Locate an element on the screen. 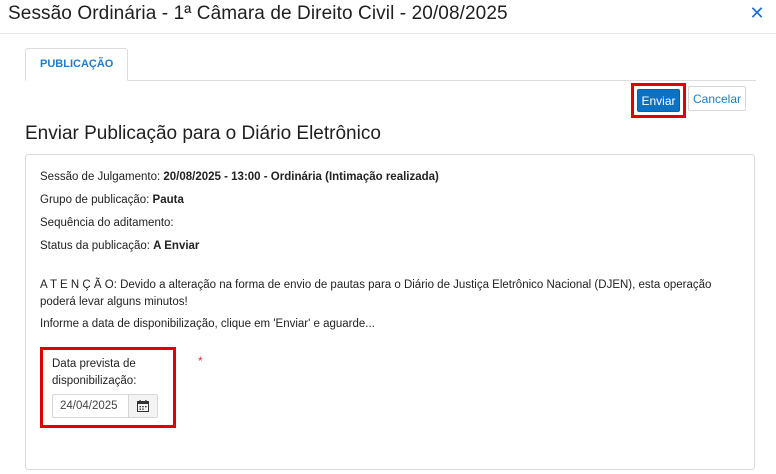  group-label: Grupo de publicação: is located at coordinates (96, 200).